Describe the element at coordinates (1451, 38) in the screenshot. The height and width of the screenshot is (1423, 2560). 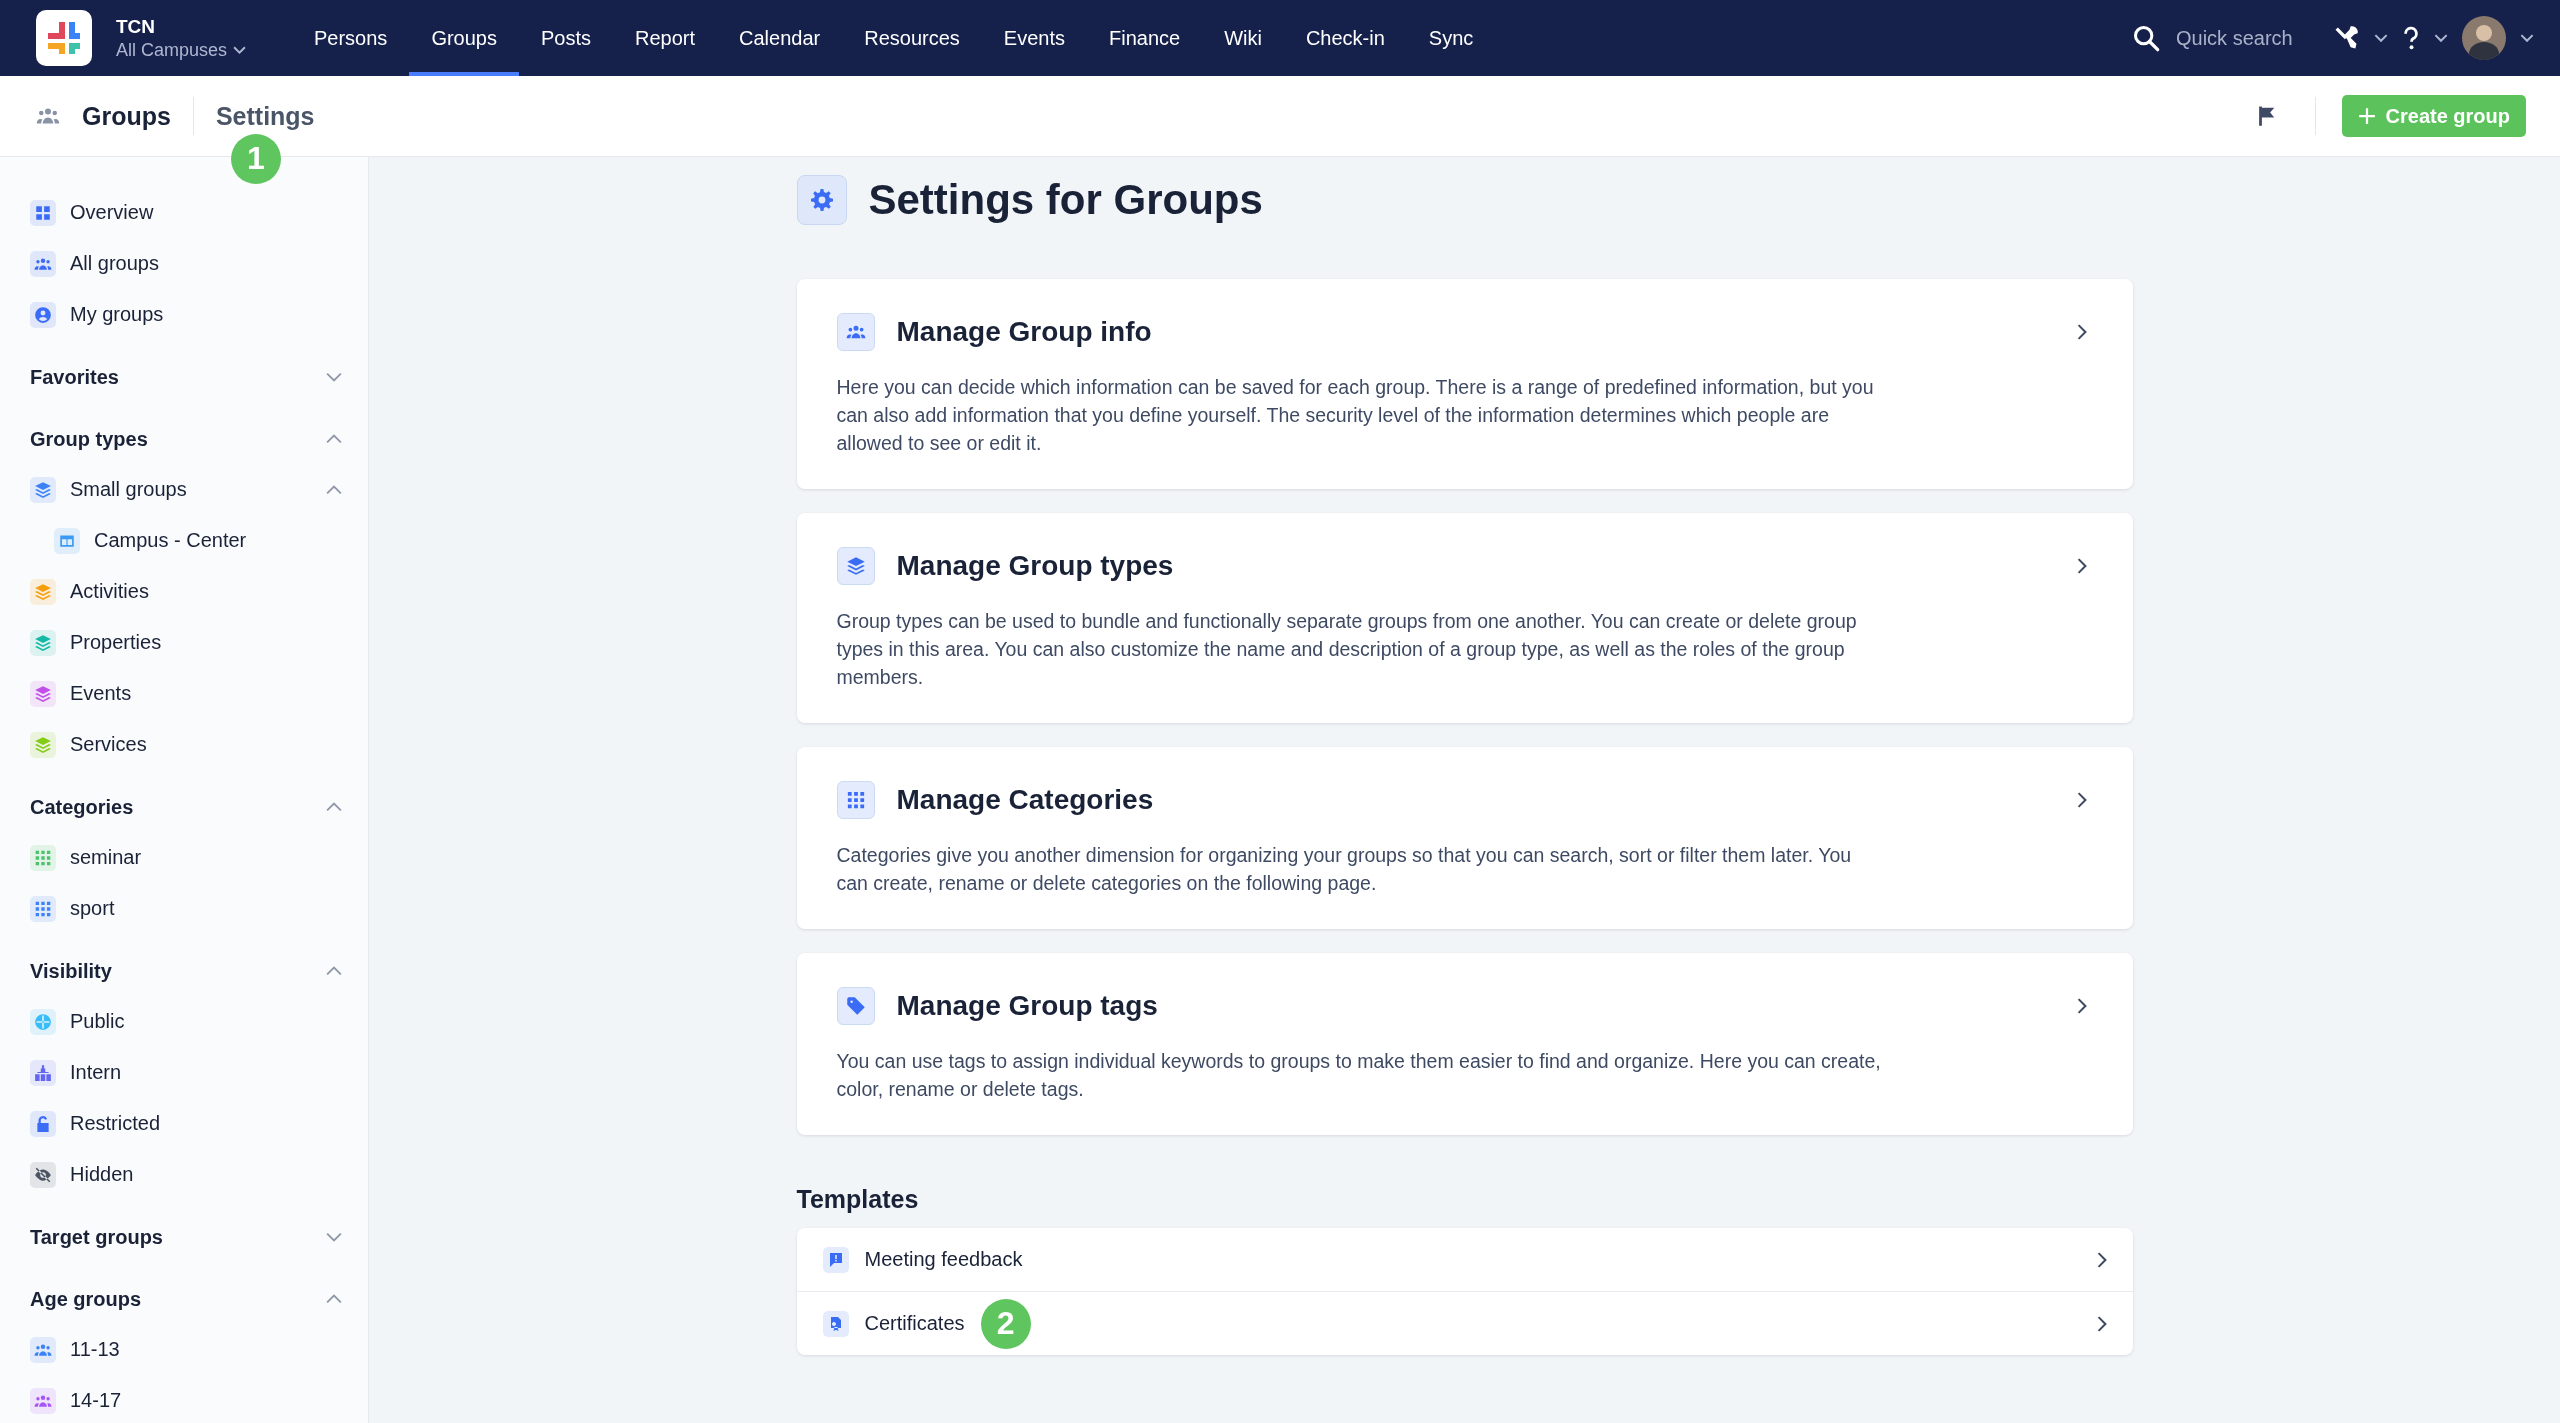
I see `nav-tab: Sync` at that location.